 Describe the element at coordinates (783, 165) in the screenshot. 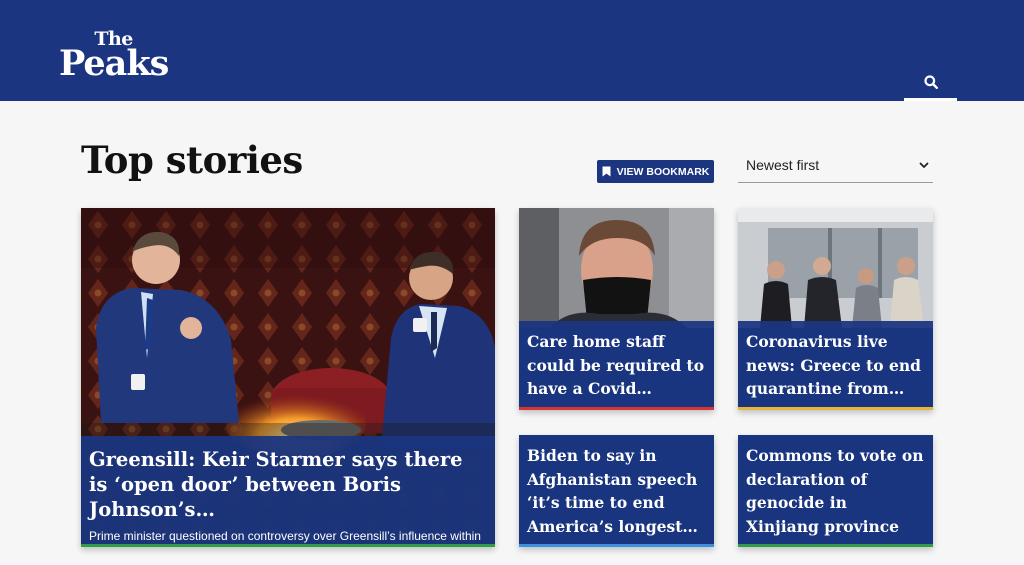

I see `sort-selected-value: Newest first` at that location.